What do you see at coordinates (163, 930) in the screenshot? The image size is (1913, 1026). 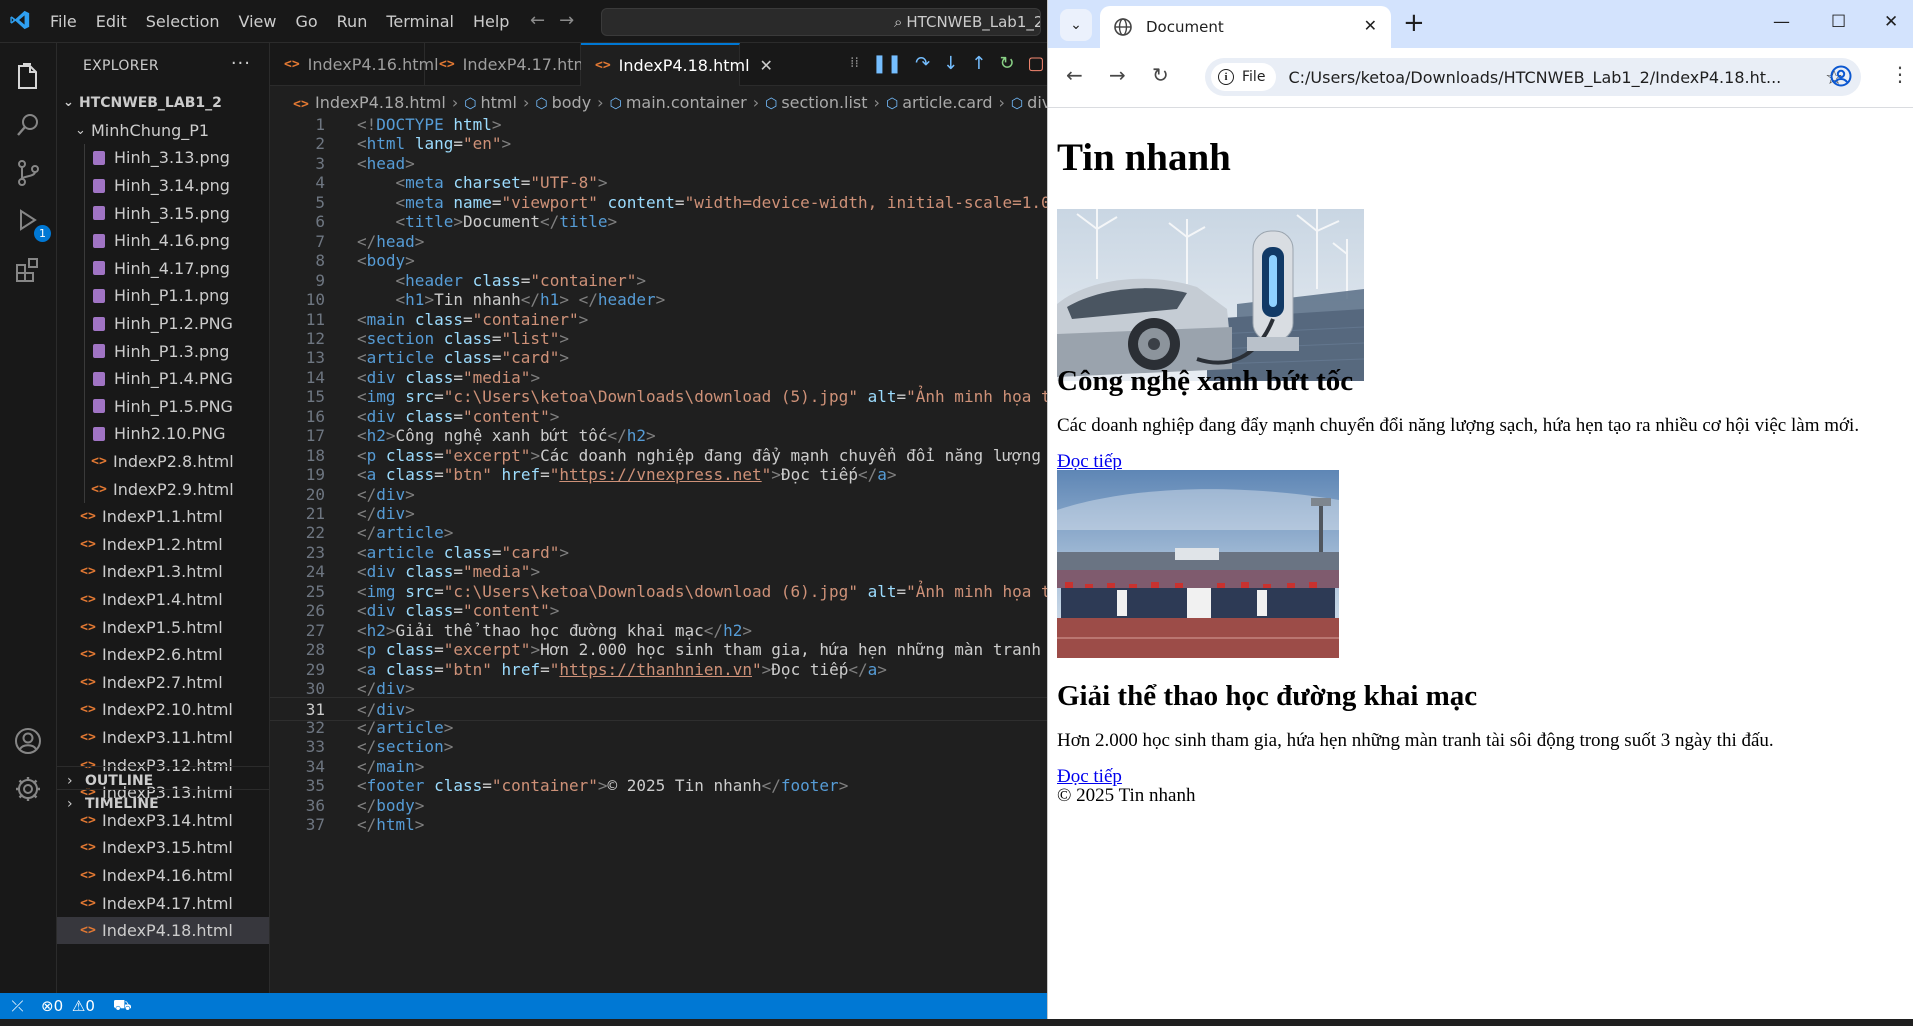 I see `file-item: <> IndexP4.18.html` at bounding box center [163, 930].